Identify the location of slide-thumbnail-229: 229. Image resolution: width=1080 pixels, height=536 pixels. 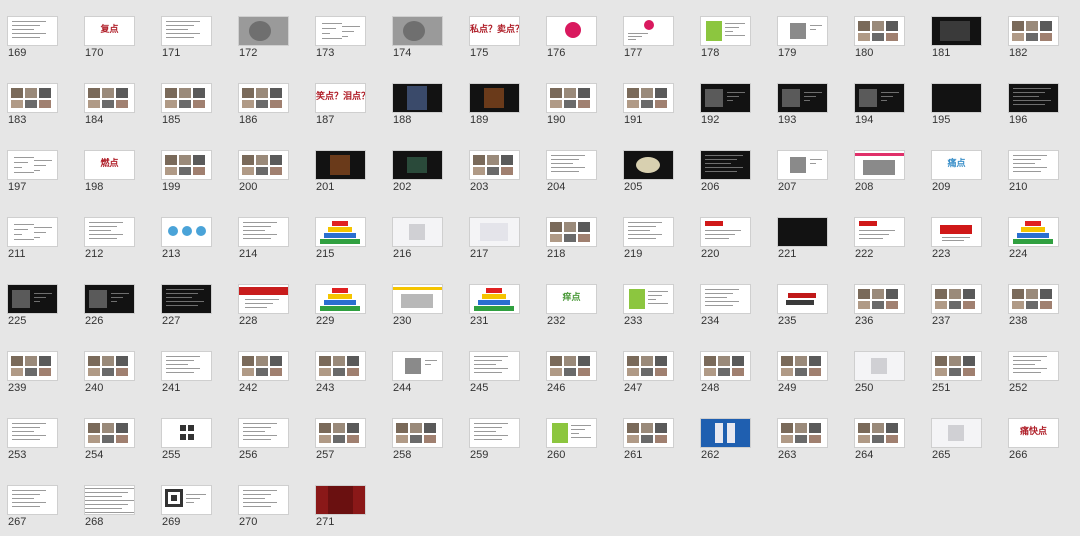
(346, 297).